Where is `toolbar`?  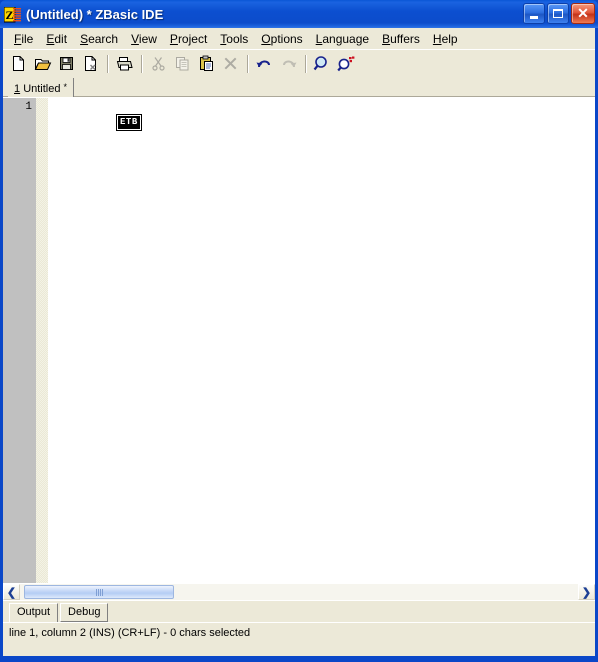
toolbar is located at coordinates (299, 63).